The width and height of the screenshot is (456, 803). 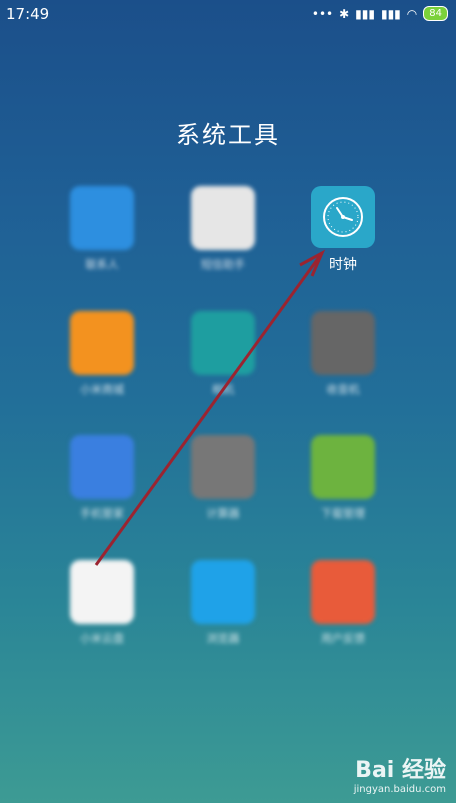 What do you see at coordinates (400, 770) in the screenshot?
I see `watermark-main: Bai 经验` at bounding box center [400, 770].